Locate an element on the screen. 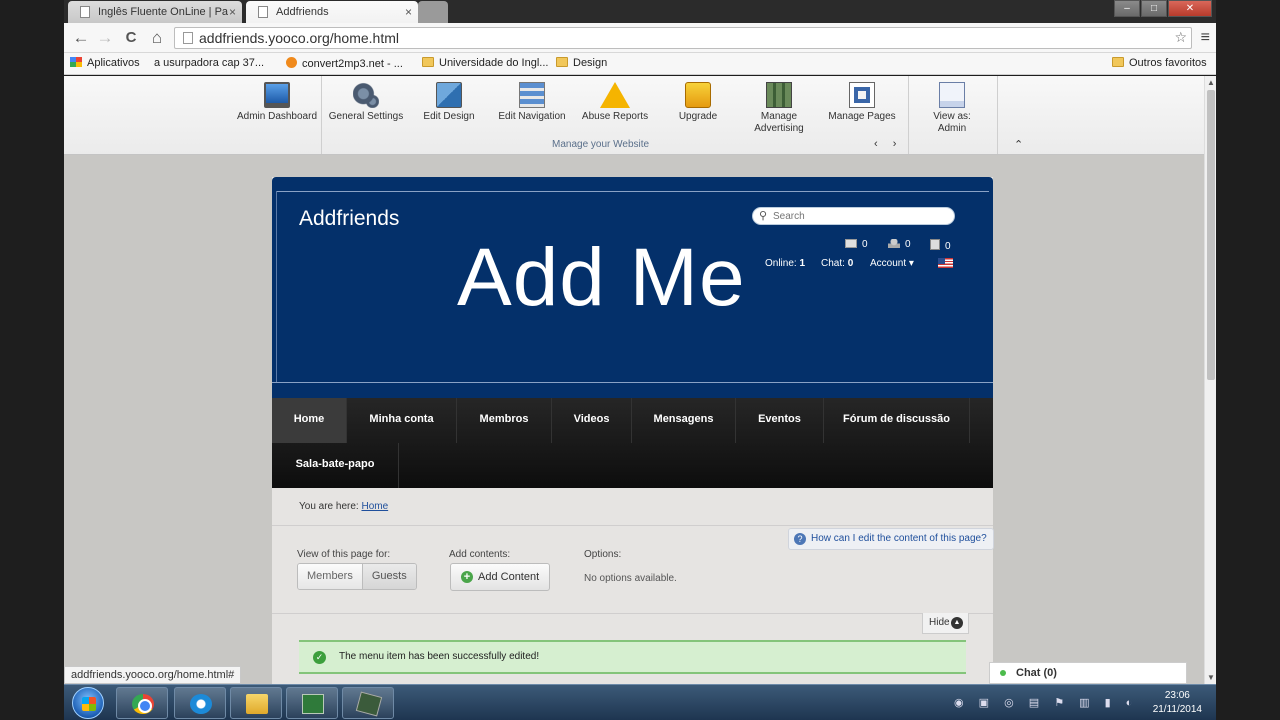  search-input is located at coordinates (858, 216).